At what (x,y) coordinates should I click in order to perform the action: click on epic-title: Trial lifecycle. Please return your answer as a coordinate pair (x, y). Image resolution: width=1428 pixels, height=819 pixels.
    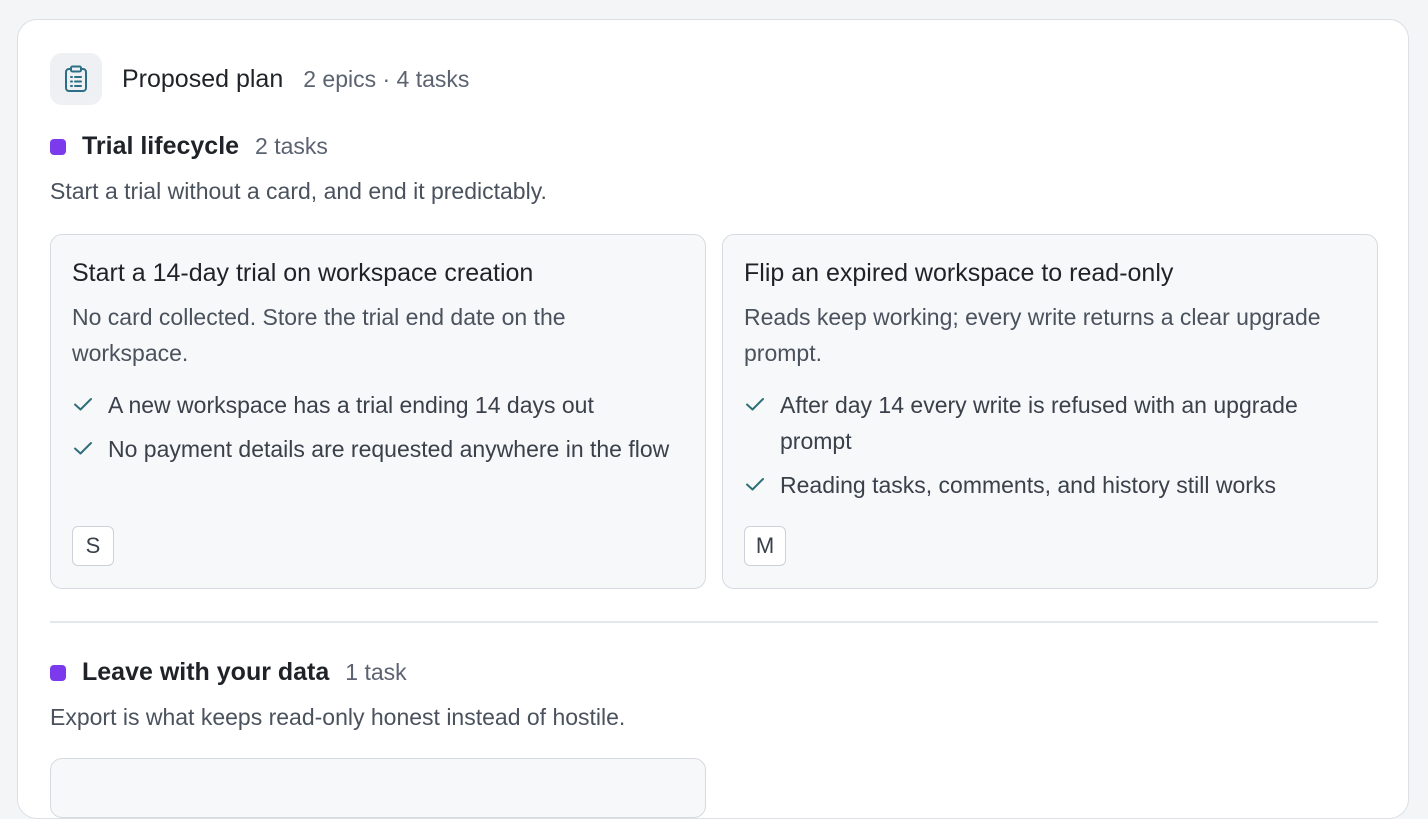
    Looking at the image, I should click on (161, 146).